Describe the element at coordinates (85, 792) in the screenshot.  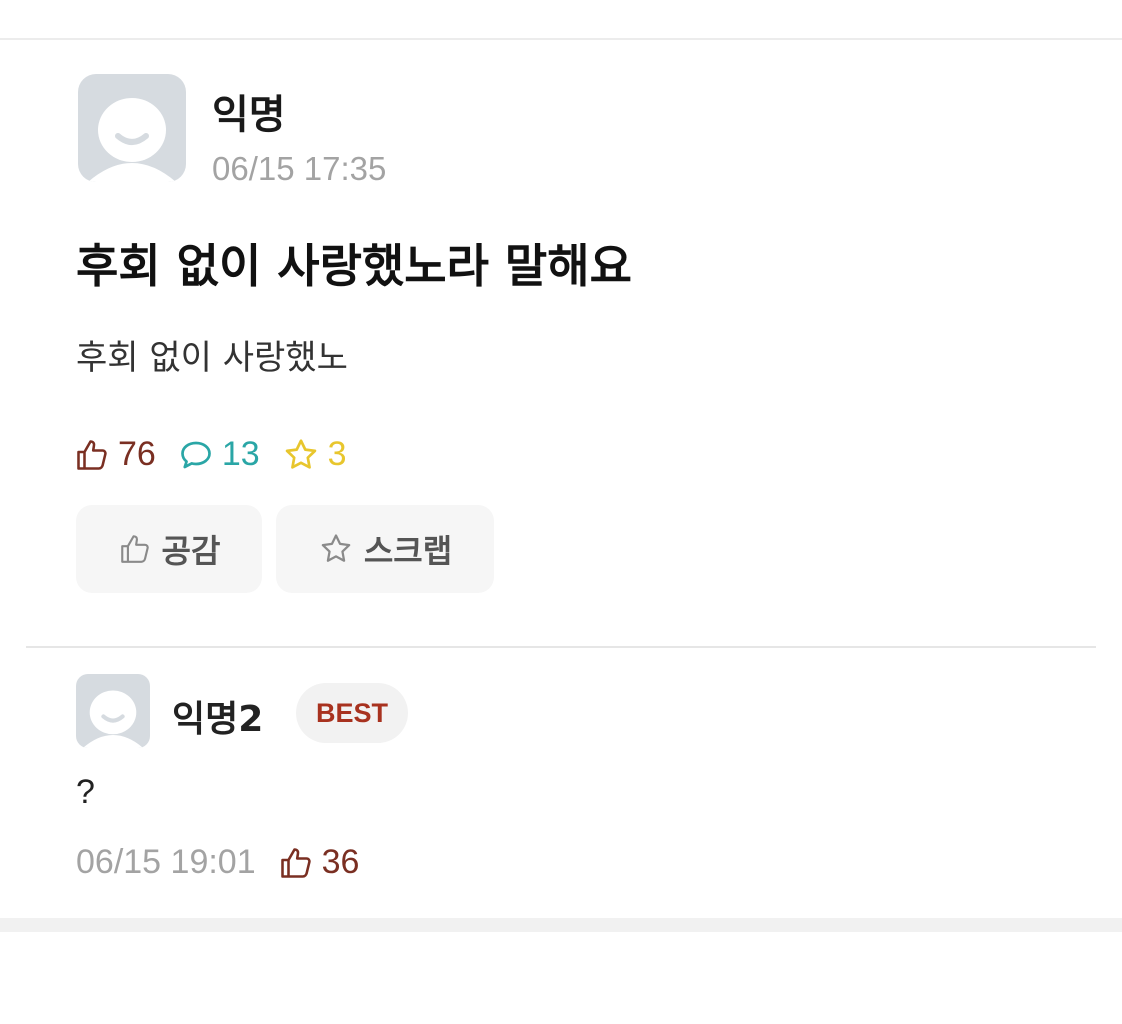
I see `comment-text: ?` at that location.